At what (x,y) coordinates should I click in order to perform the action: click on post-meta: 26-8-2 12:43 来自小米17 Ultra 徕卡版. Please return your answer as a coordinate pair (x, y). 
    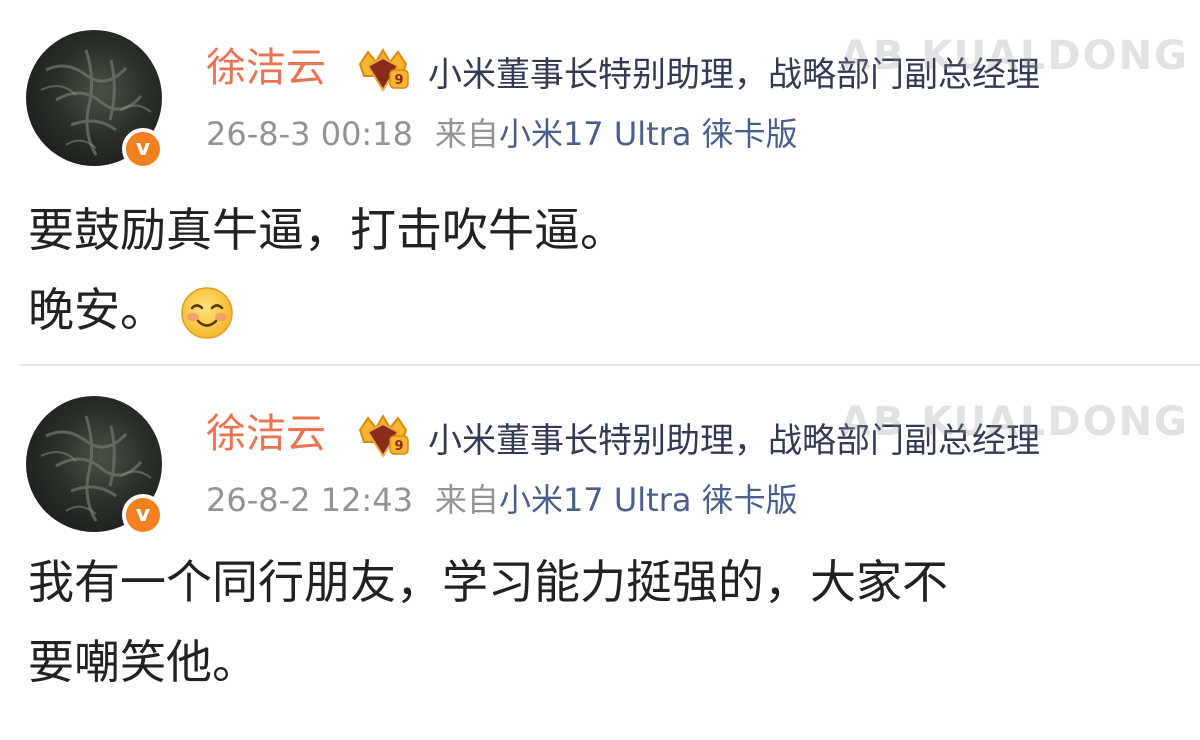
    Looking at the image, I should click on (502, 500).